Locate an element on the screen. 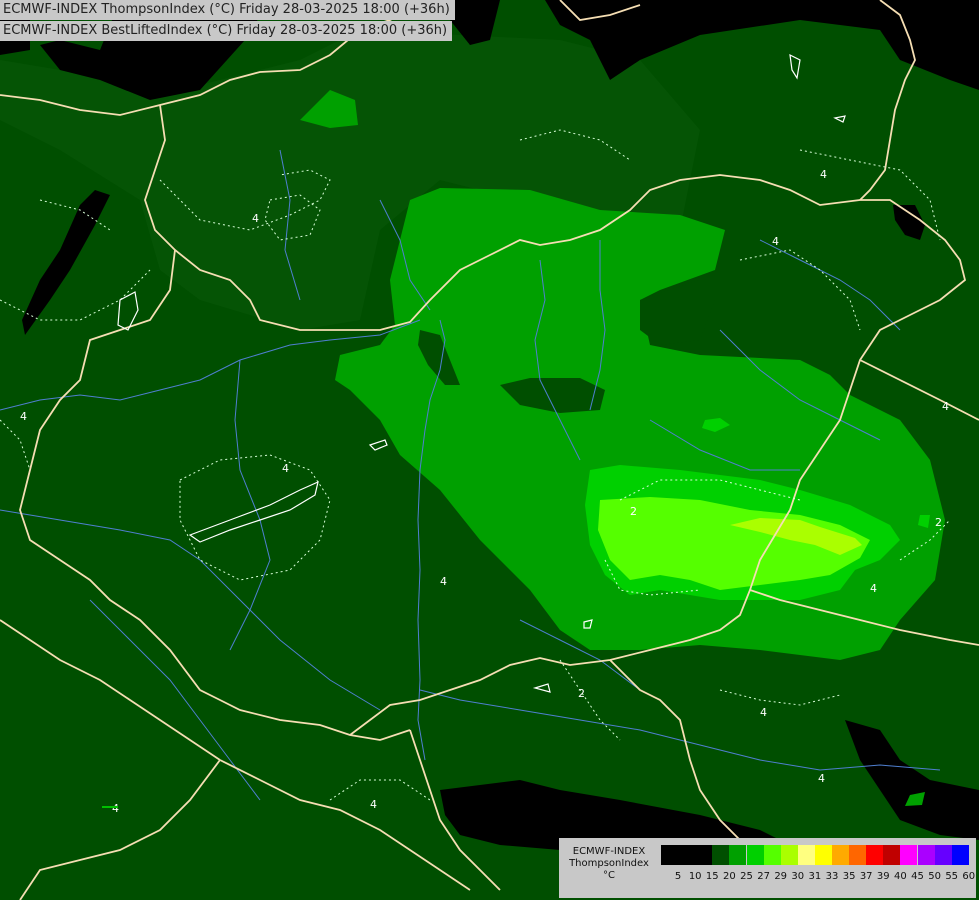 This screenshot has height=900, width=979. legend-label-29: 29 is located at coordinates (781, 876).